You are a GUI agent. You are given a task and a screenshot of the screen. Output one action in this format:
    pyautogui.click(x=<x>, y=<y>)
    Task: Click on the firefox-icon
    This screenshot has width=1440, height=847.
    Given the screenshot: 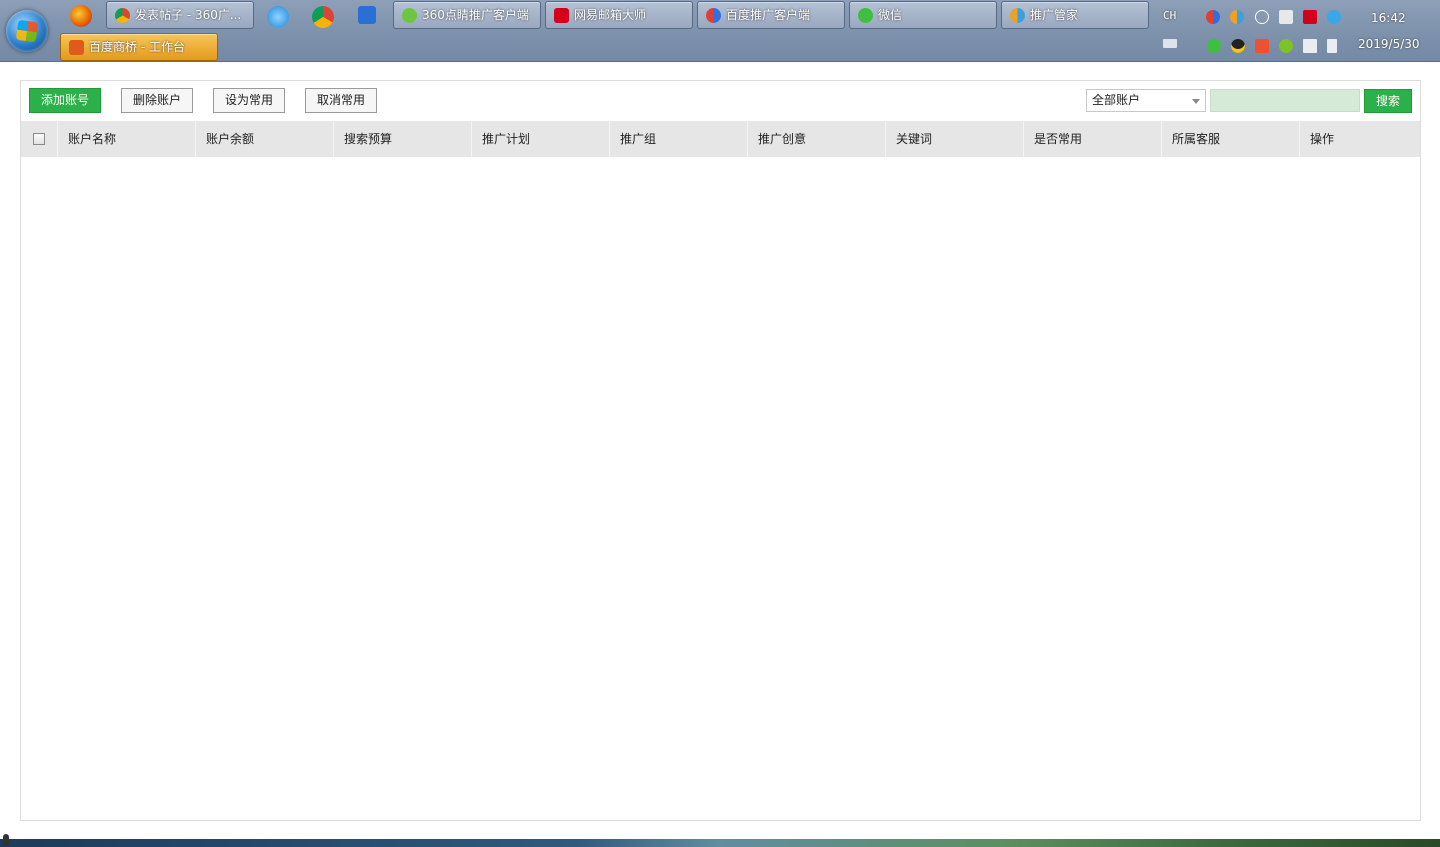 What is the action you would take?
    pyautogui.click(x=81, y=16)
    